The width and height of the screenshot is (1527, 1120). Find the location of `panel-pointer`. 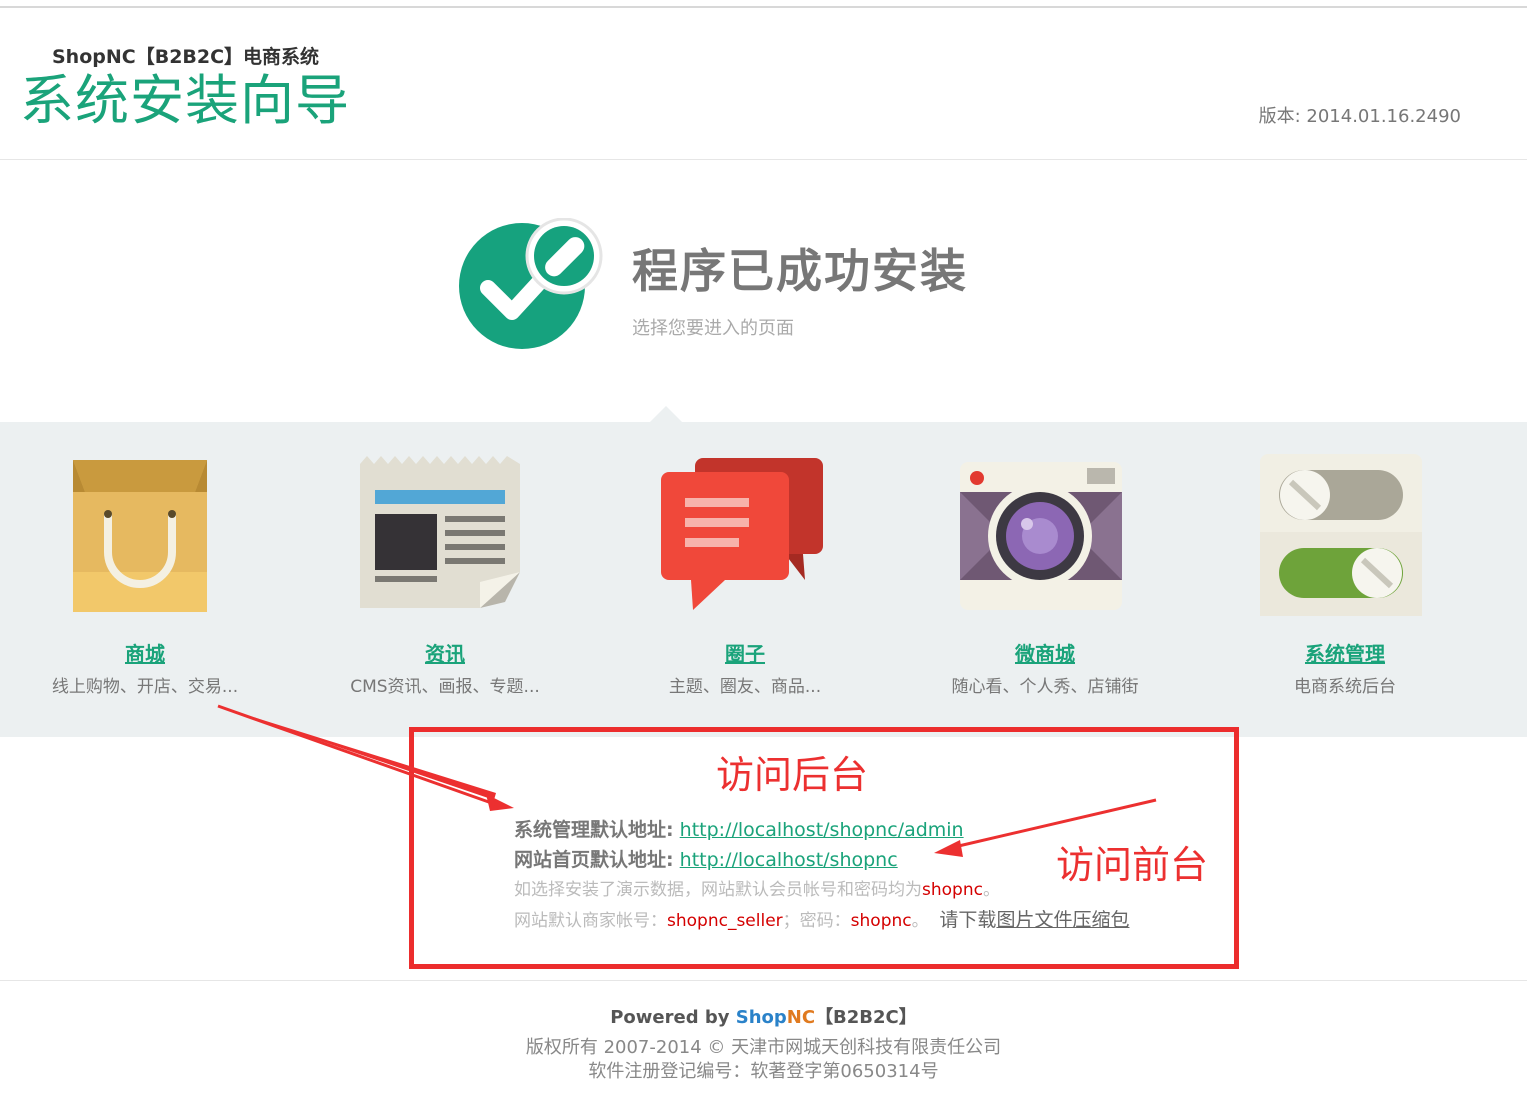

panel-pointer is located at coordinates (666, 414).